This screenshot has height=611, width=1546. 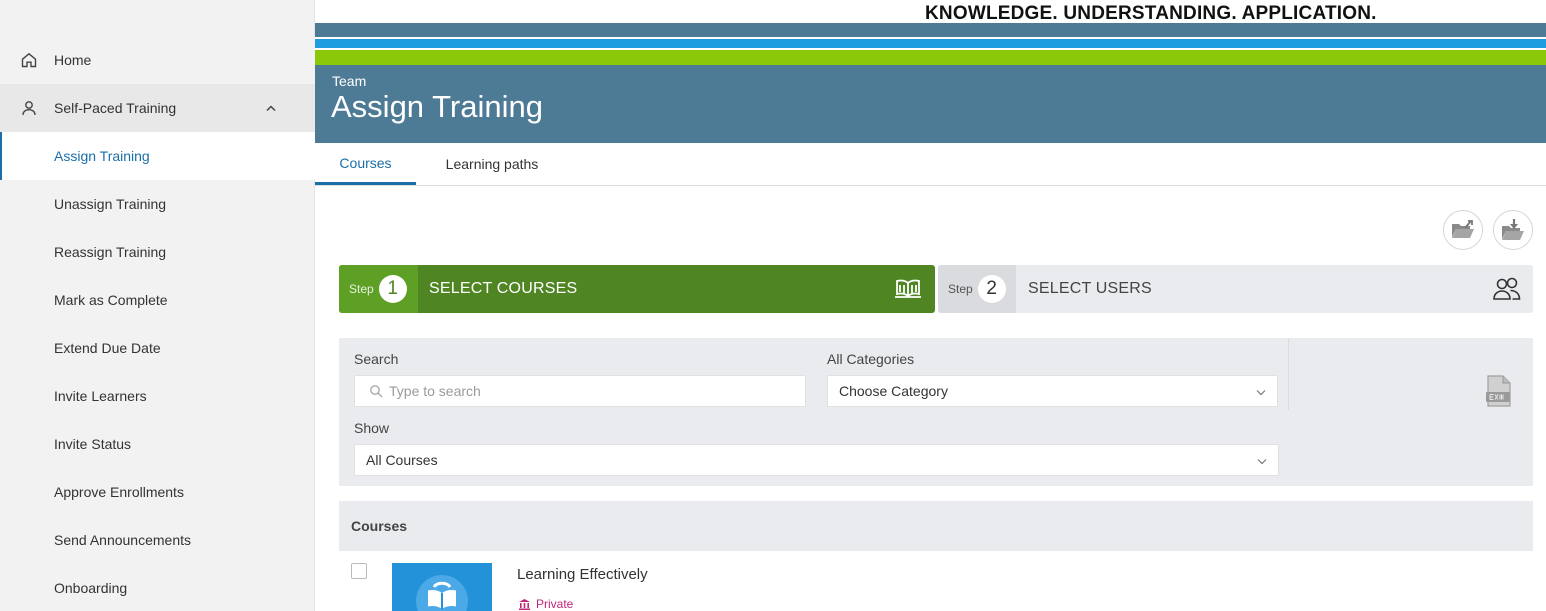 I want to click on brand-tagline: KNOWLEDGE. UNDERSTANDING. APPLICATION., so click(x=1151, y=13).